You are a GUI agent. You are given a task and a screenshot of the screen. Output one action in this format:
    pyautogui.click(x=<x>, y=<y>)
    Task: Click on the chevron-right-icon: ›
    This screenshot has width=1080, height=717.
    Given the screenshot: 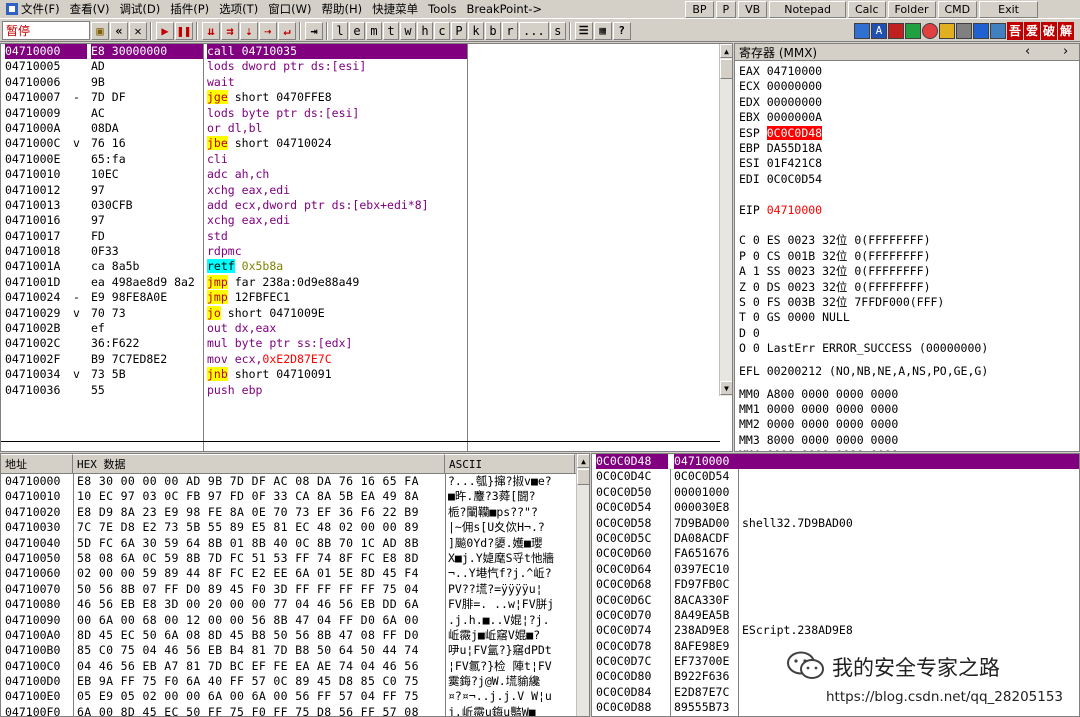 What is the action you would take?
    pyautogui.click(x=1065, y=51)
    